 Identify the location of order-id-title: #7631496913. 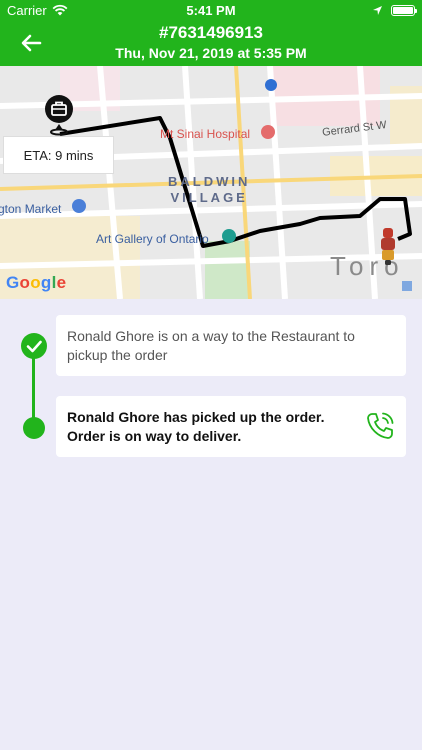
(210, 32).